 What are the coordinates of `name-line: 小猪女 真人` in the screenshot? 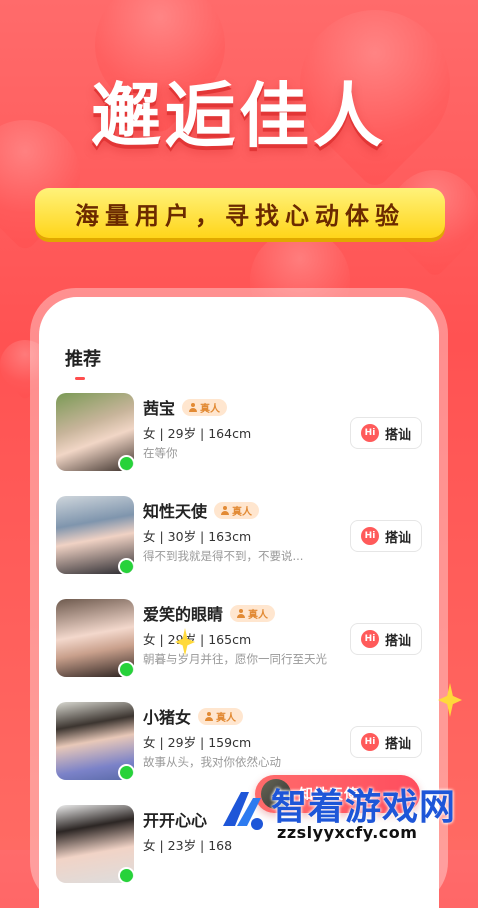 It's located at (193, 716).